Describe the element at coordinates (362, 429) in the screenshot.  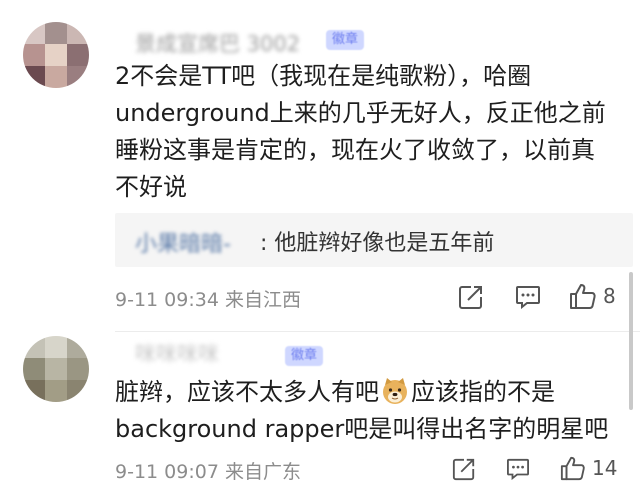
I see `comment-line: background rapper吧是叫得出名字的明星吧` at that location.